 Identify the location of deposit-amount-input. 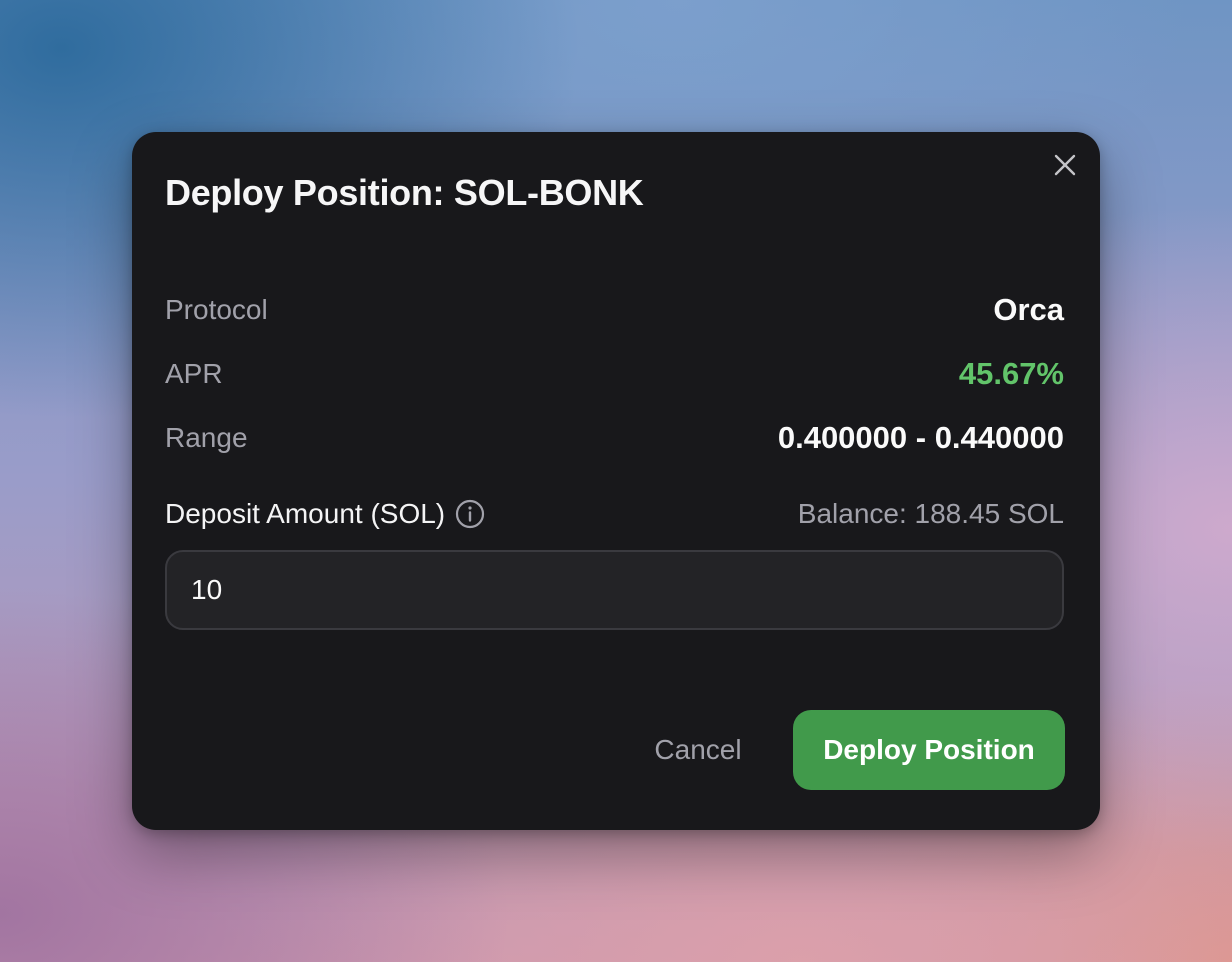
(614, 590).